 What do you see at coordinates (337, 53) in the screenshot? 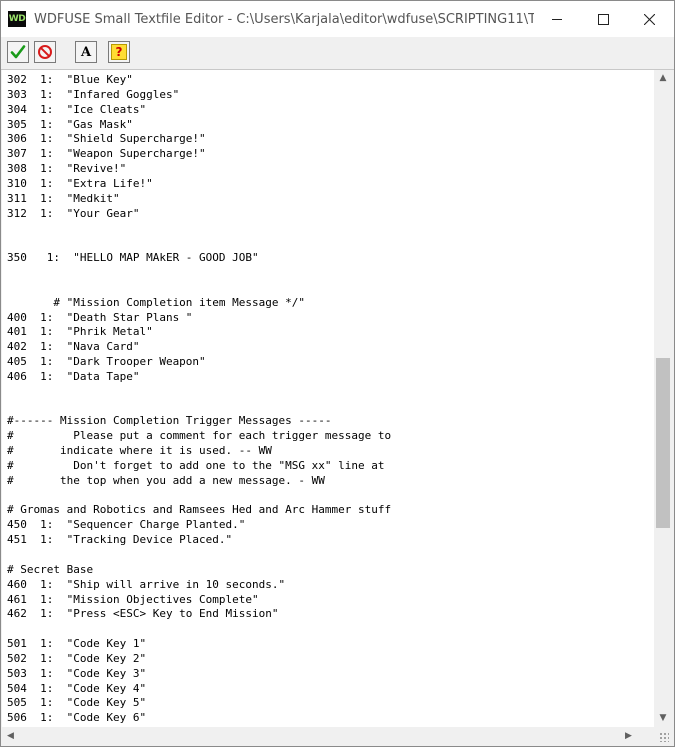
I see `toolbar: A ?` at bounding box center [337, 53].